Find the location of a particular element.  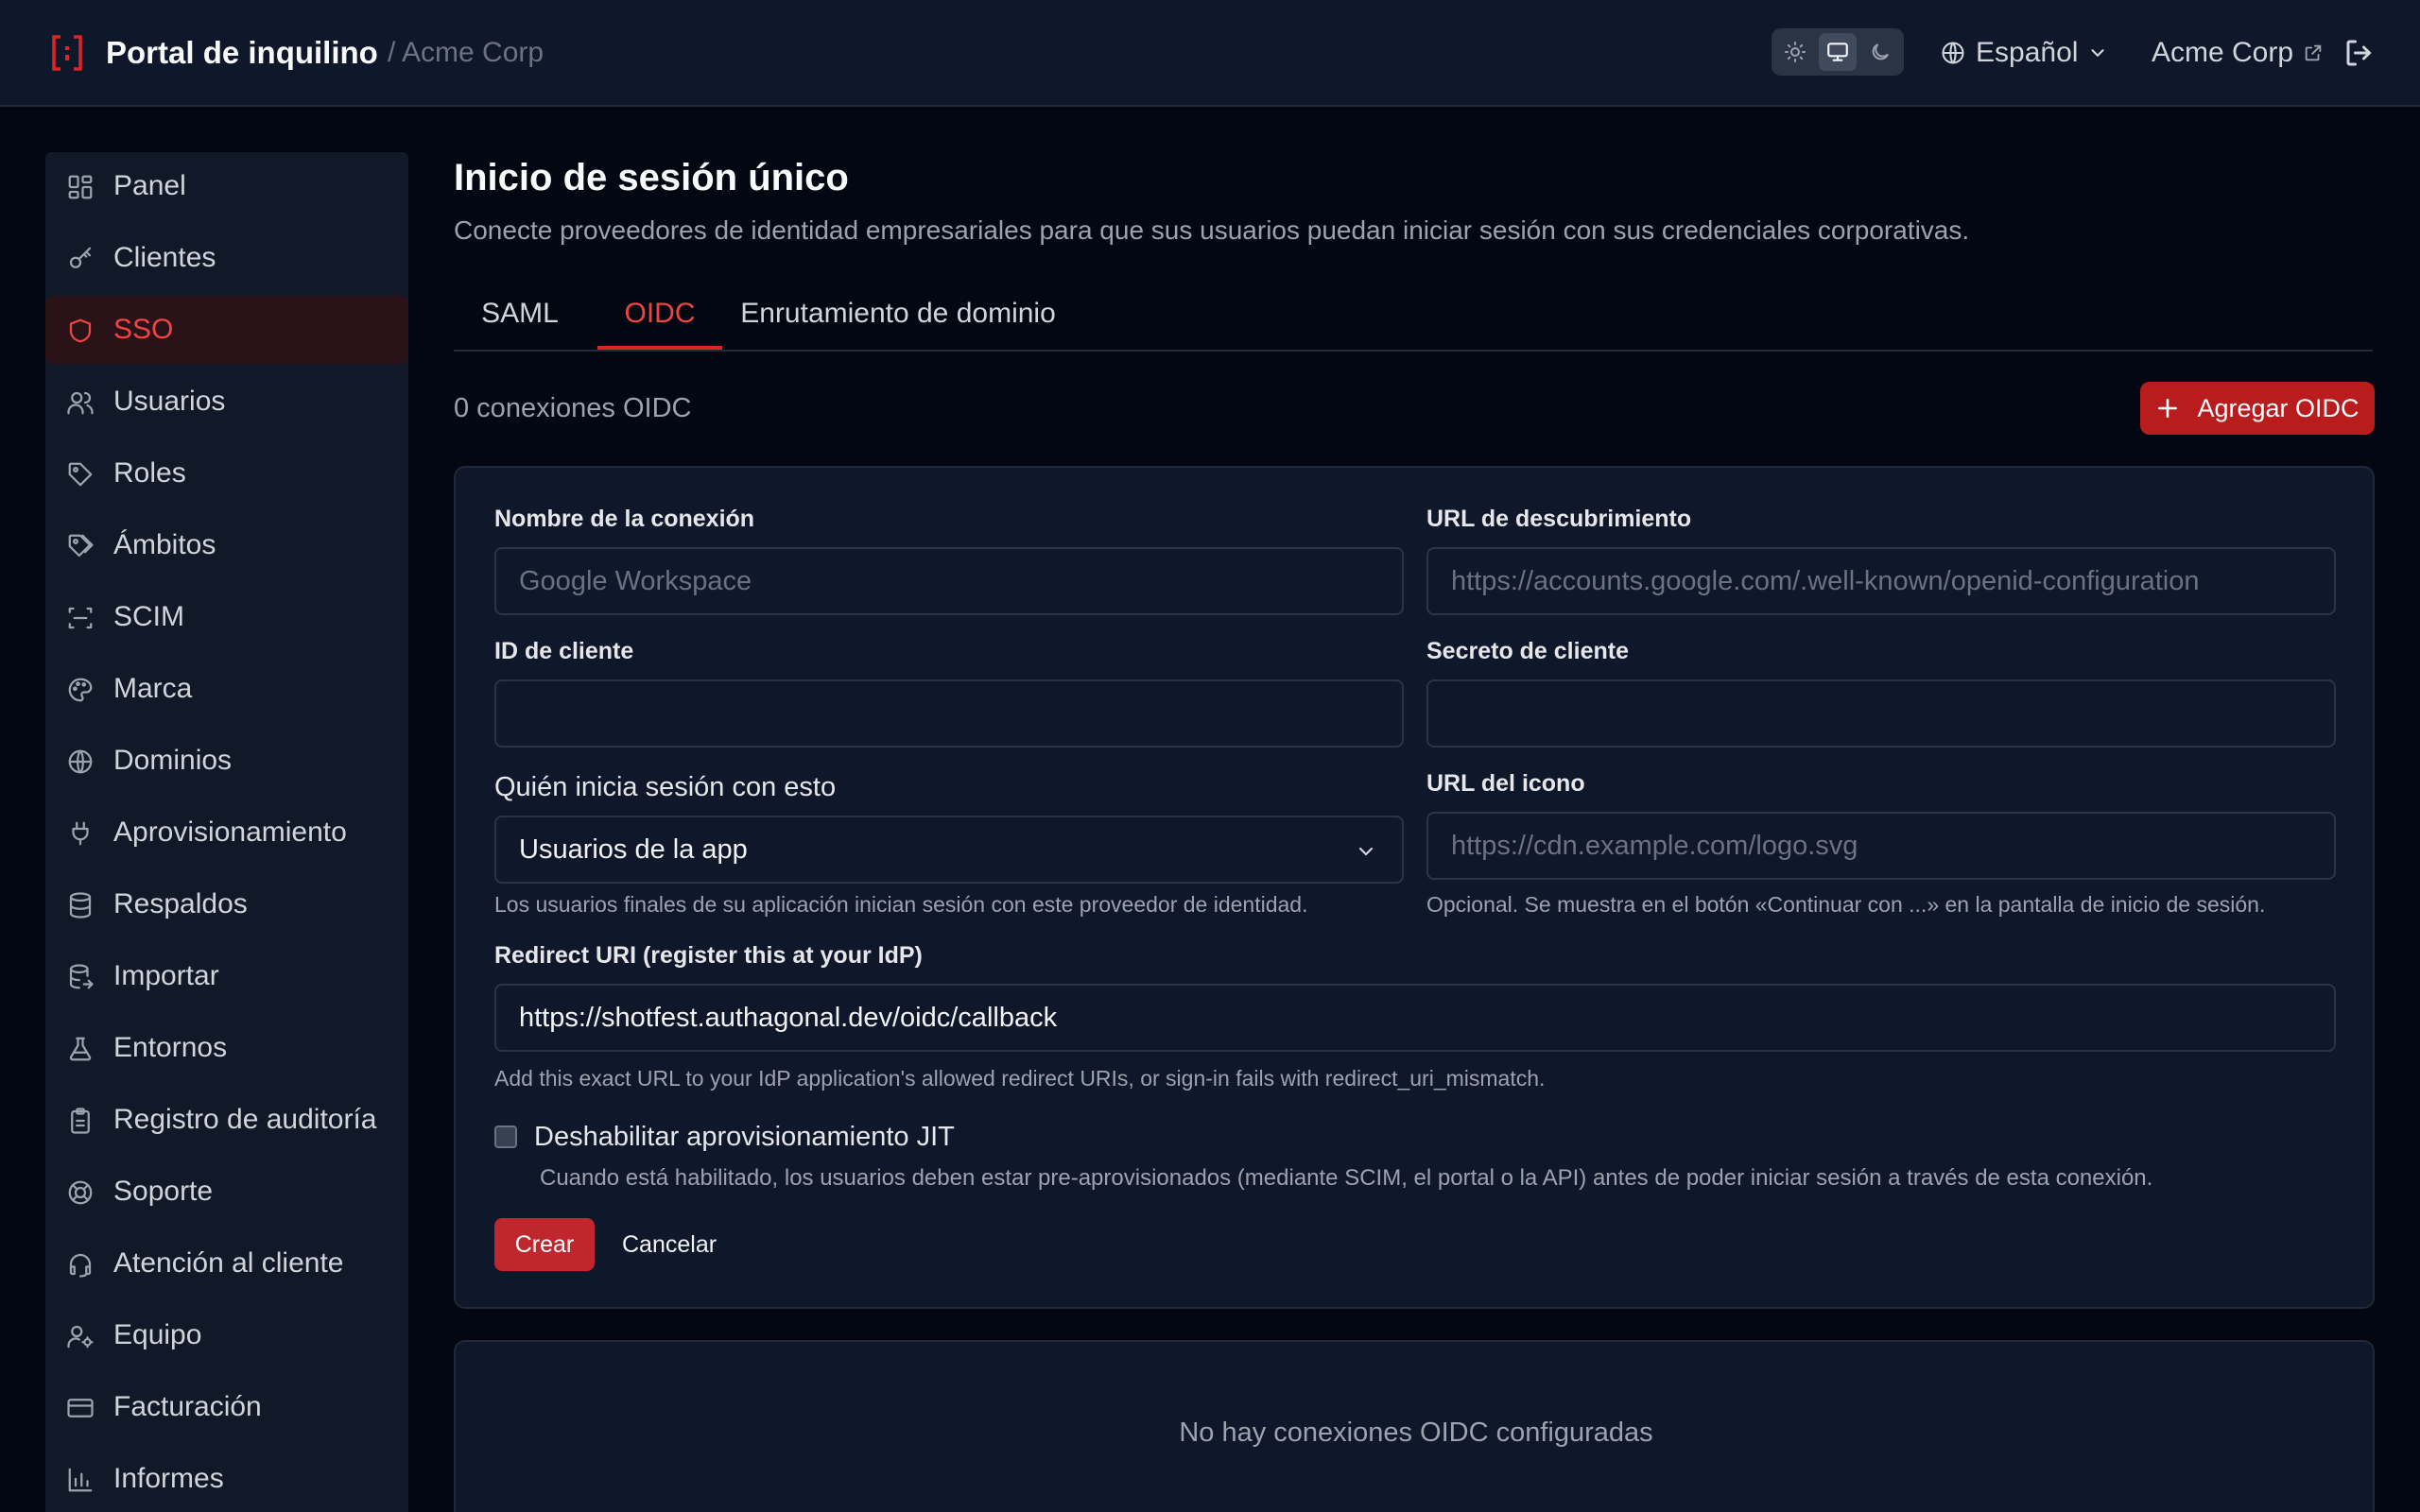

brand-logo-icon is located at coordinates (67, 53).